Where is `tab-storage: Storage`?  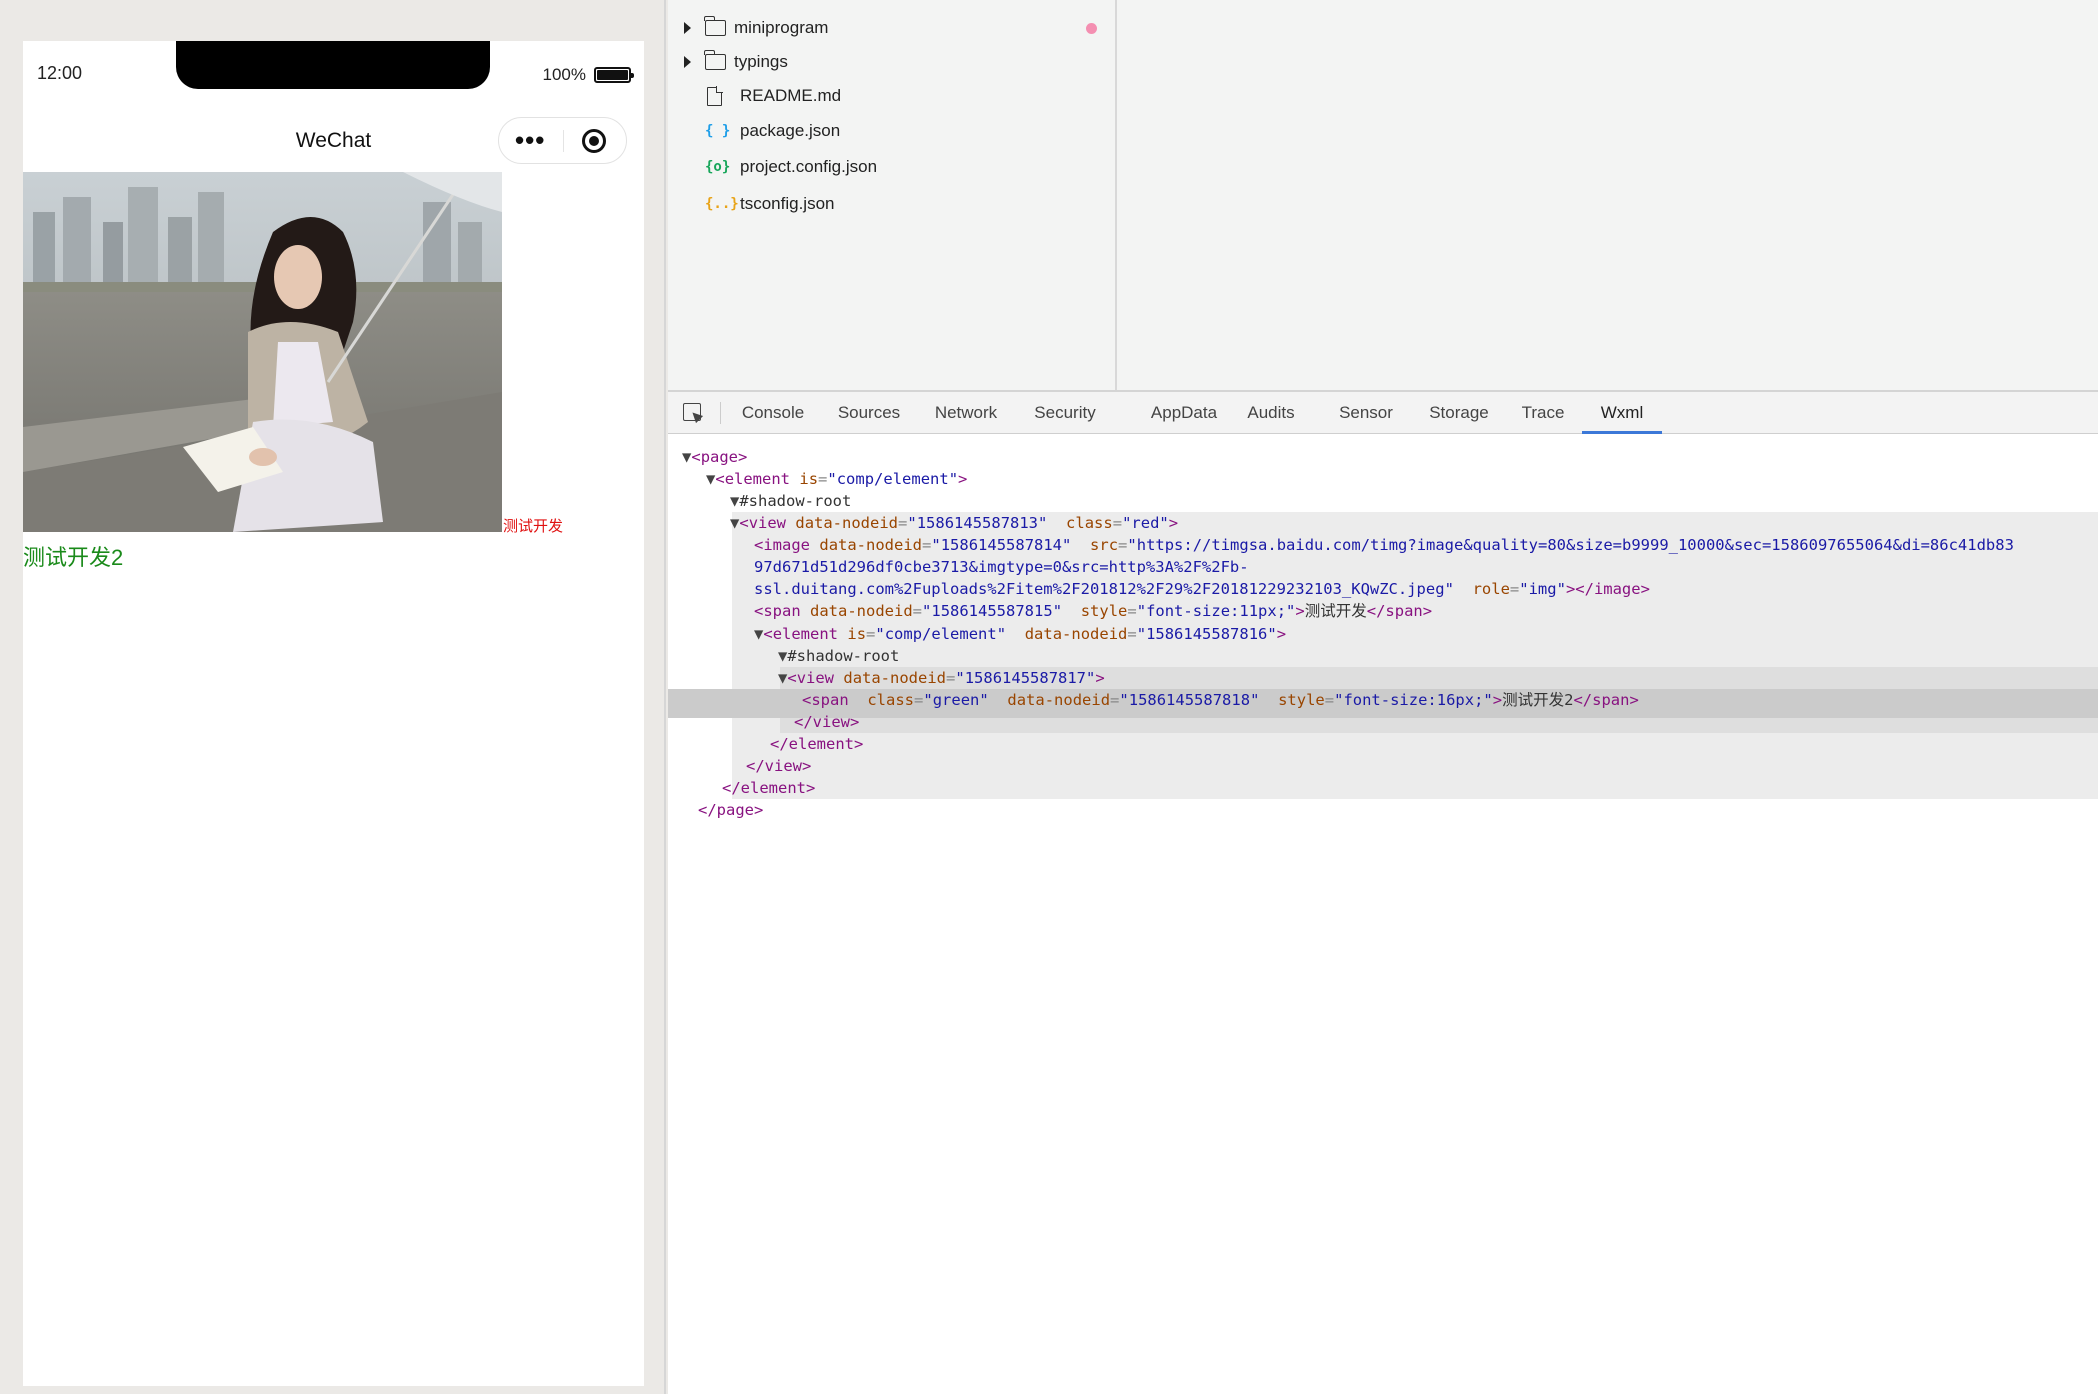 tab-storage: Storage is located at coordinates (1459, 413).